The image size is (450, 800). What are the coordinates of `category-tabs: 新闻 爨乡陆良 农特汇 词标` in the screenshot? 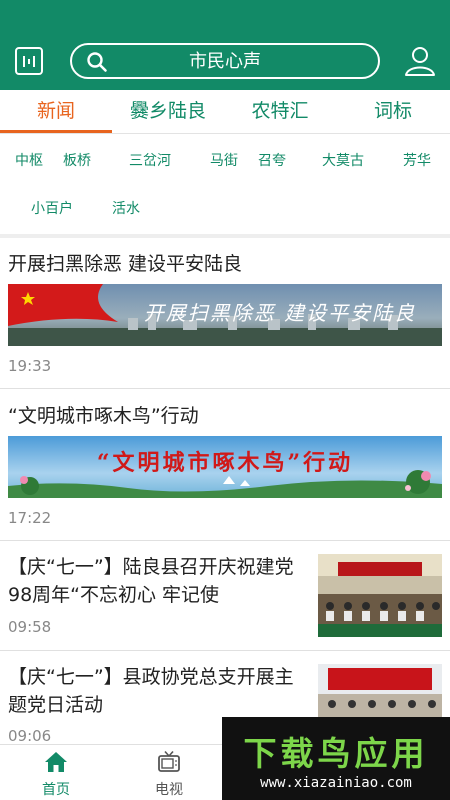 It's located at (225, 111).